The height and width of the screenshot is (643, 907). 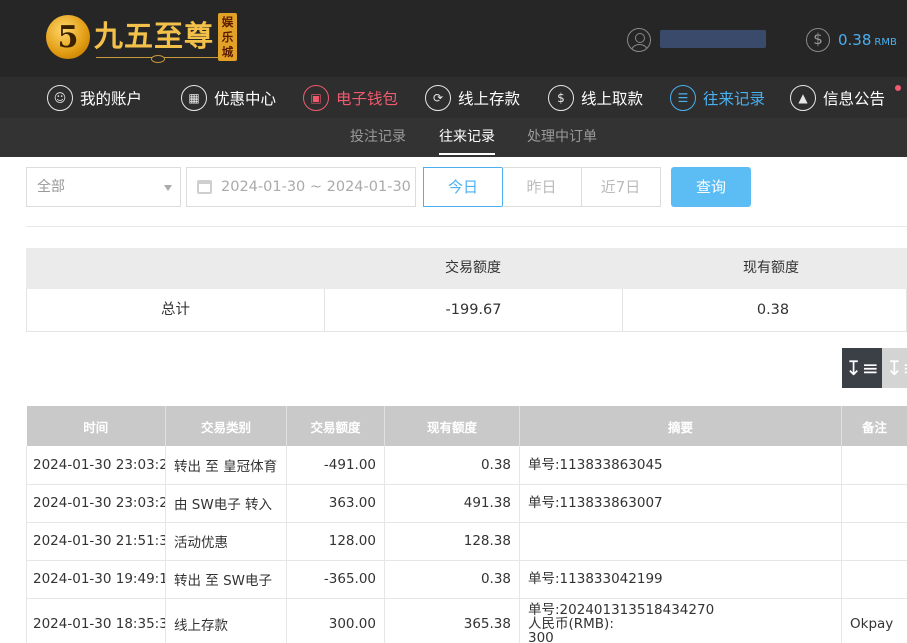 I want to click on wallet-icon: ▣, so click(x=316, y=97).